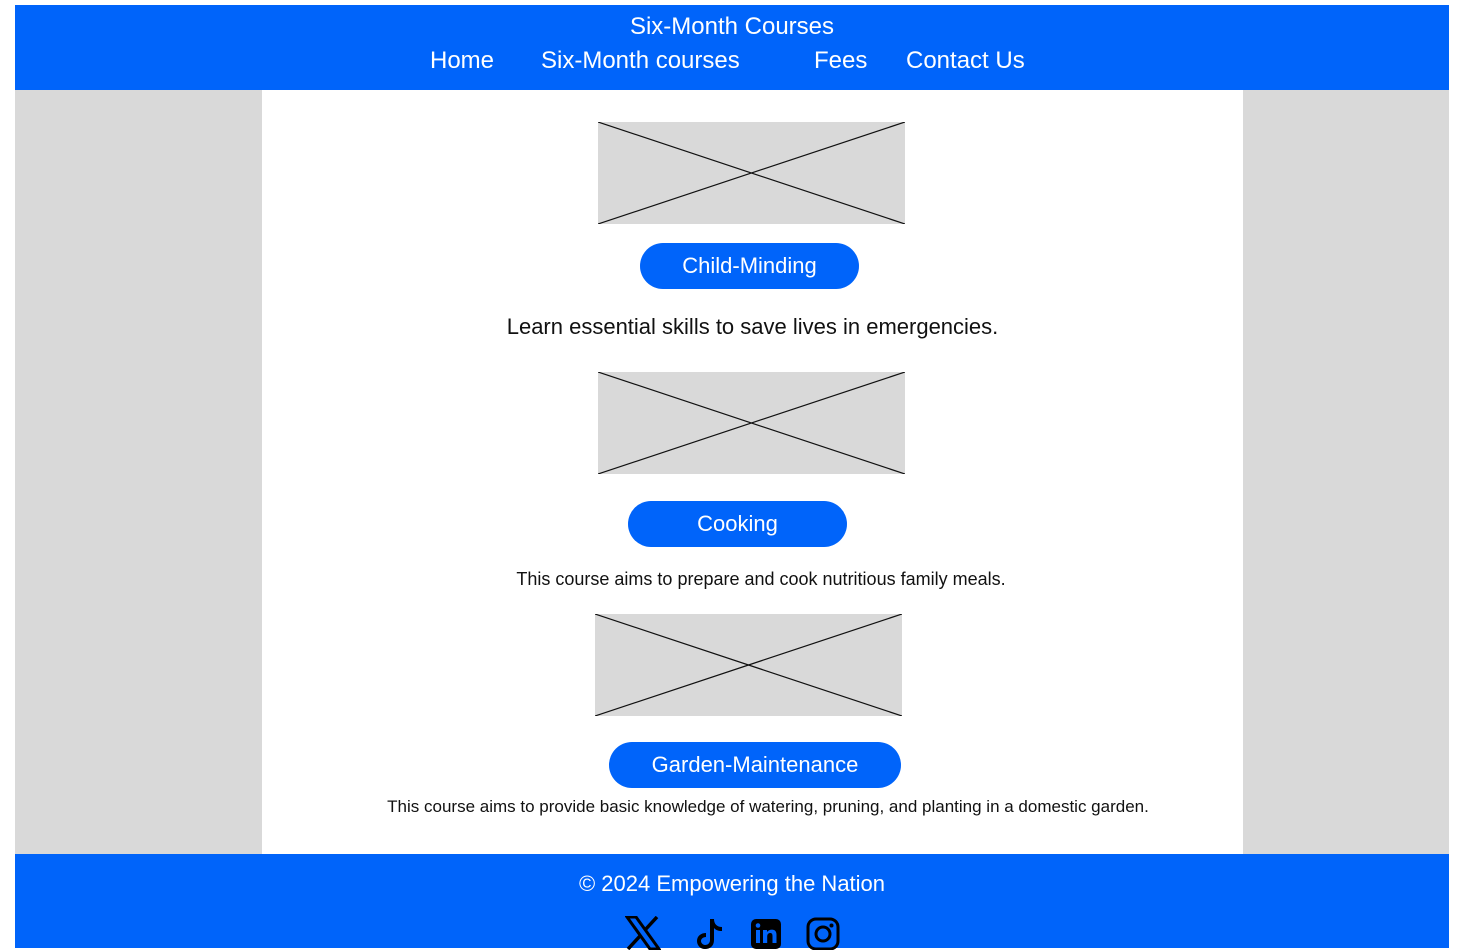 This screenshot has height=950, width=1461. I want to click on course-button-cooking: Cooking, so click(737, 524).